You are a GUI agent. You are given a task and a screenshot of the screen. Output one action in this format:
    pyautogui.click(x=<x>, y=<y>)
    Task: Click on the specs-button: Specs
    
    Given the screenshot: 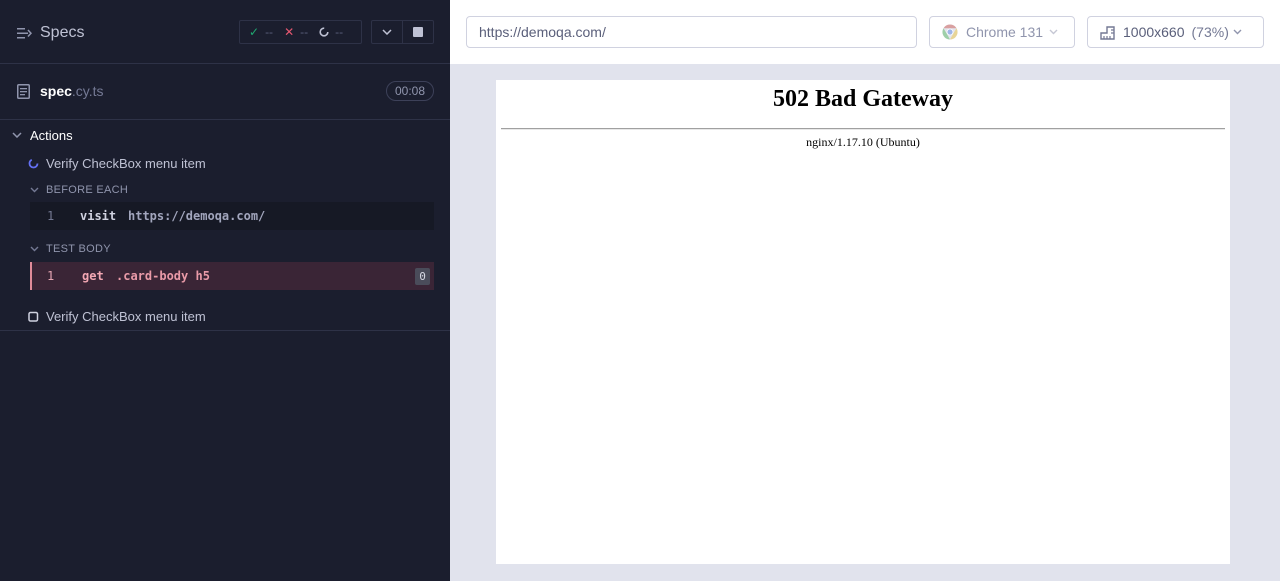 What is the action you would take?
    pyautogui.click(x=50, y=33)
    